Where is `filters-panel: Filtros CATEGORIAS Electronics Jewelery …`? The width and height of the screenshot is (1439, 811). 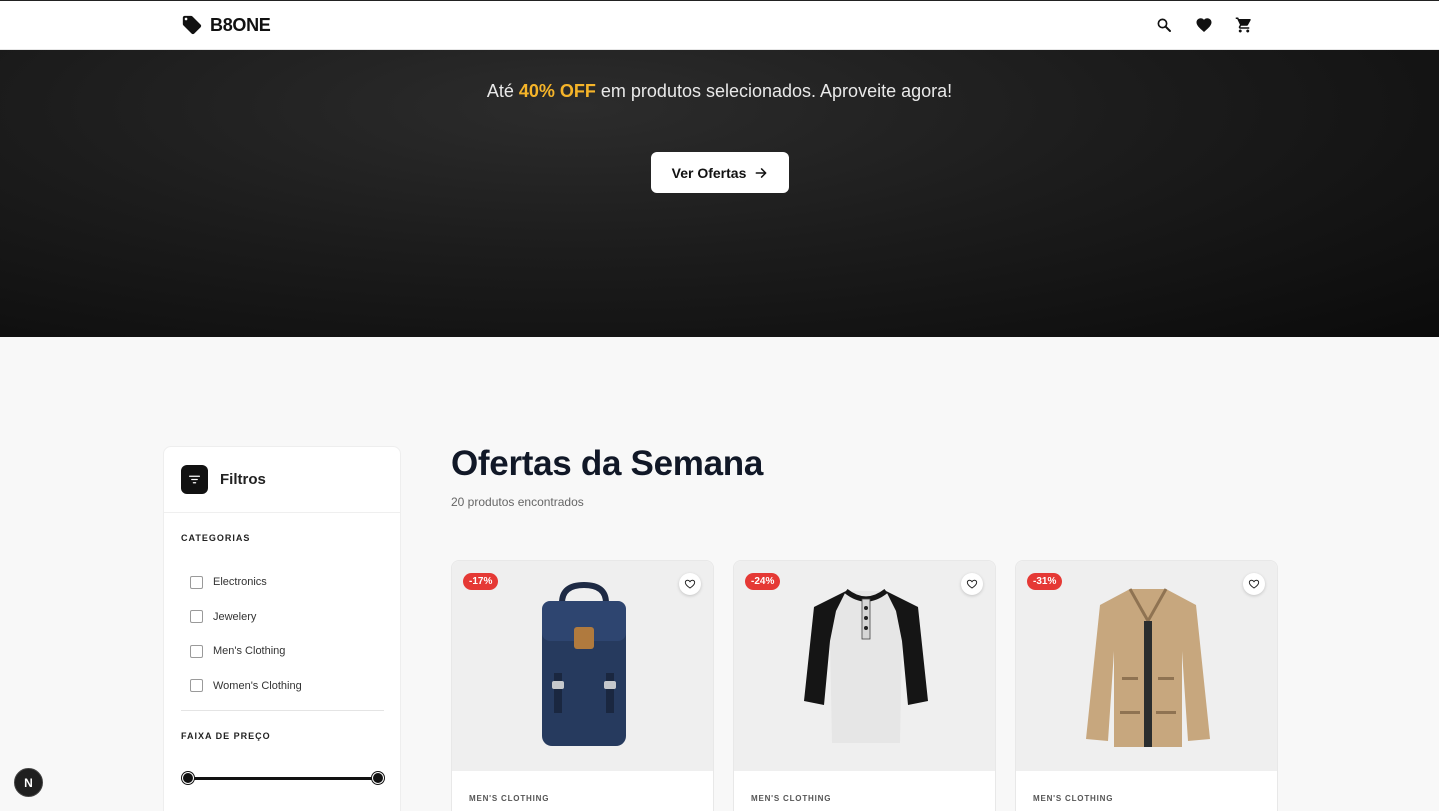 filters-panel: Filtros CATEGORIAS Electronics Jewelery … is located at coordinates (282, 628).